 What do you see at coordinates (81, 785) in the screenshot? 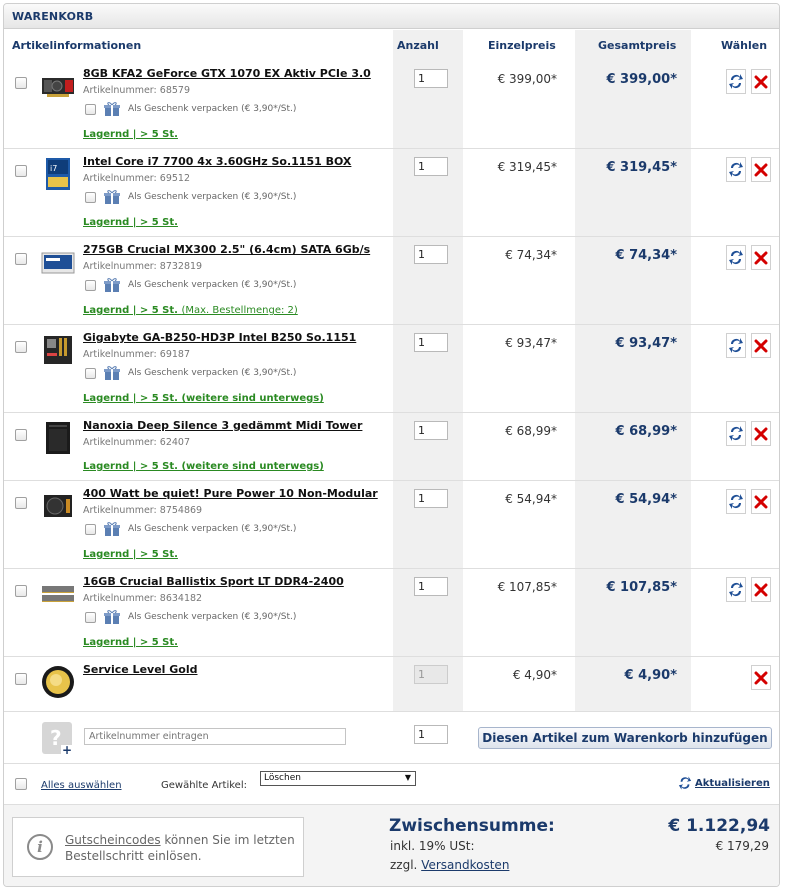
I see `select-all-link: Alles auswählen` at bounding box center [81, 785].